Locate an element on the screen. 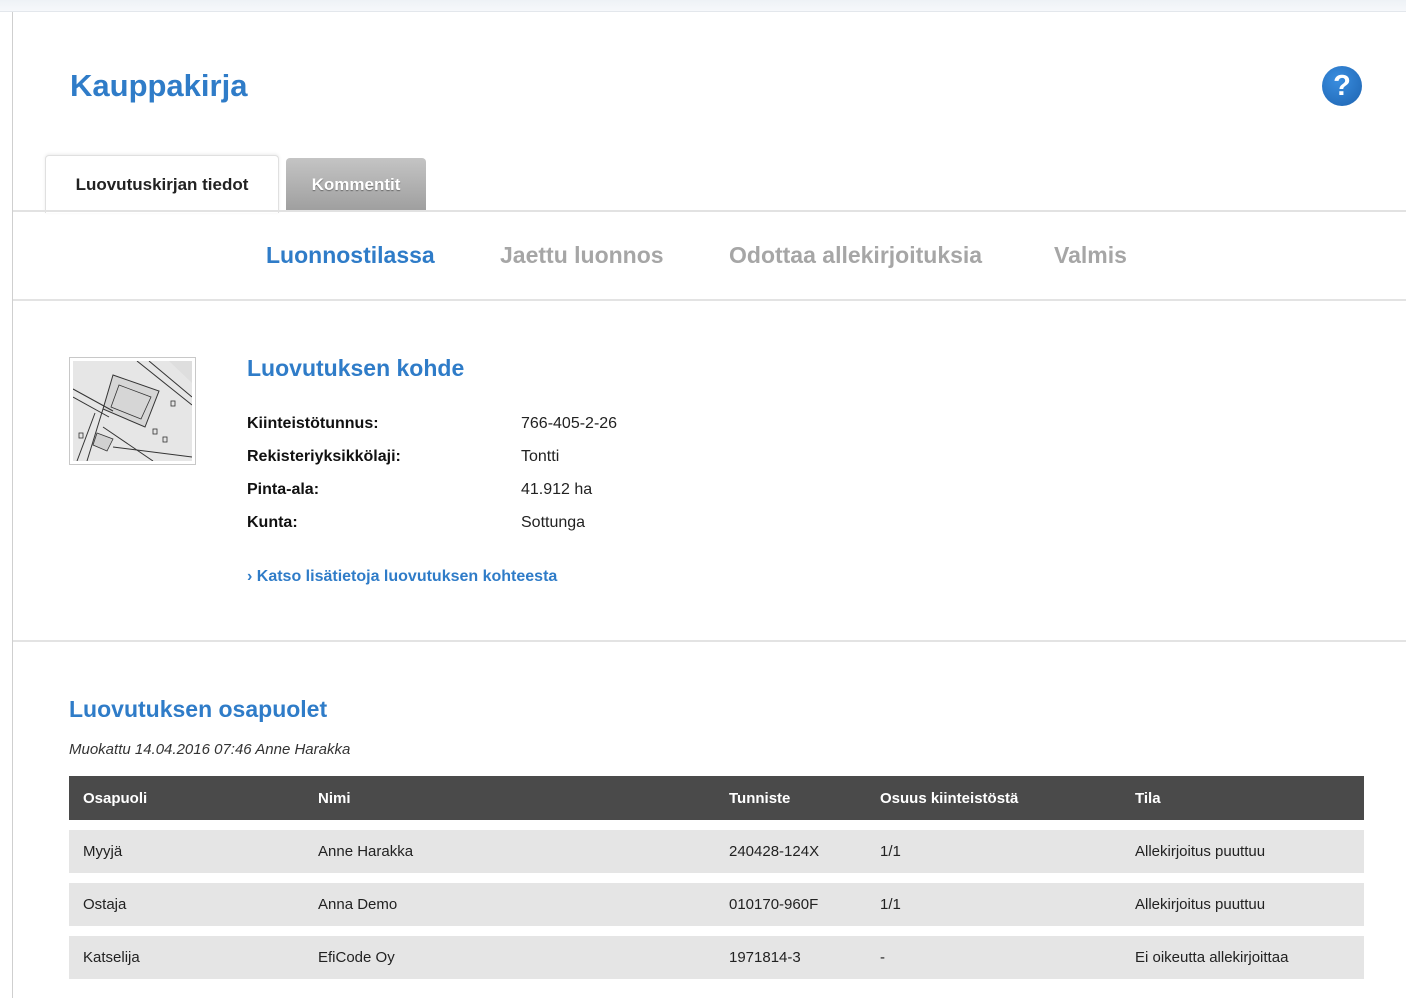 This screenshot has width=1406, height=998. cell-nimi: EfiCode Oy is located at coordinates (356, 957).